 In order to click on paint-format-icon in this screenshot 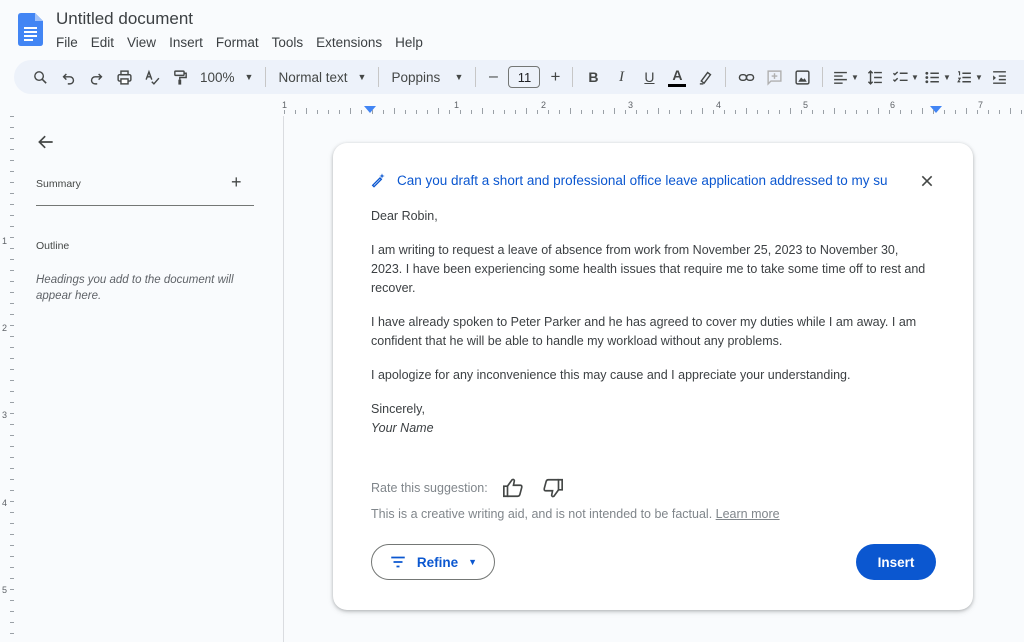, I will do `click(180, 77)`.